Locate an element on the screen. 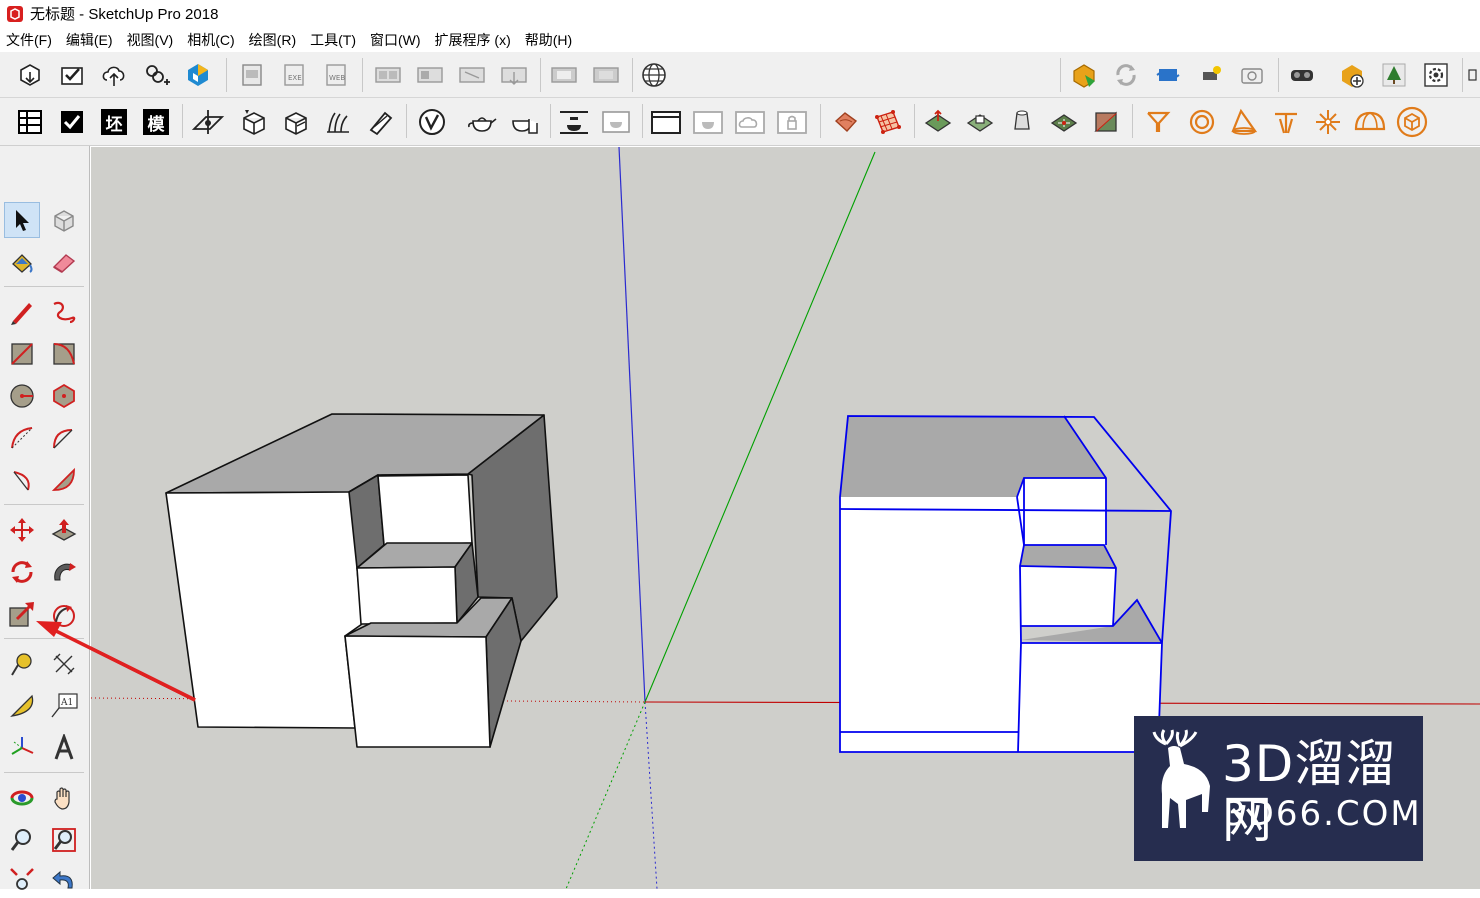 This screenshot has height=898, width=1480. teapot-interactive-icon is located at coordinates (524, 122).